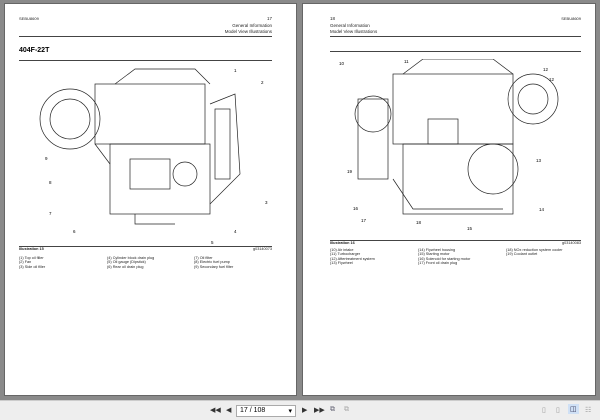 This screenshot has width=600, height=420. I want to click on callout: 2, so click(262, 82).